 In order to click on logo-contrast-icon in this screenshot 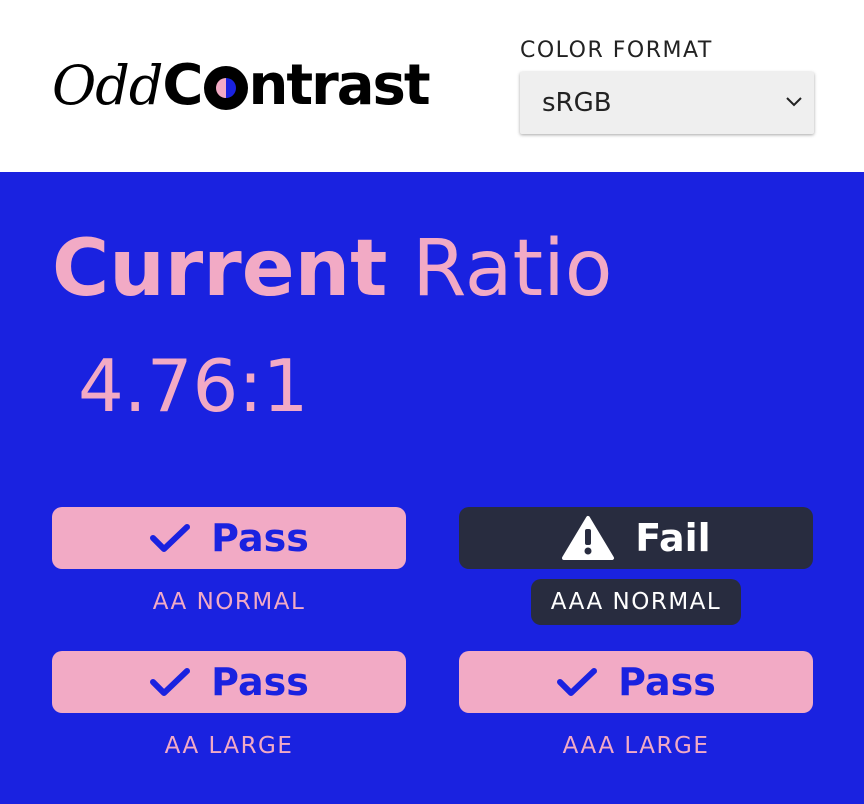, I will do `click(225, 88)`.